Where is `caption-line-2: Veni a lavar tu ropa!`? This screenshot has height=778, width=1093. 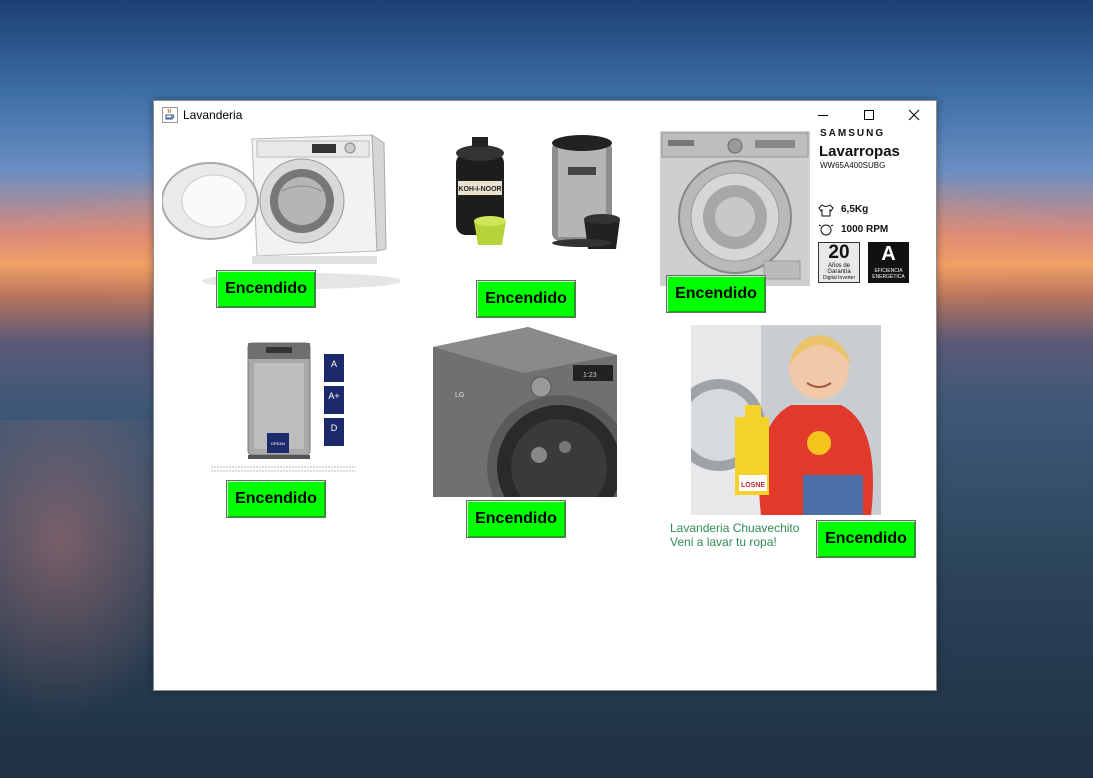
caption-line-2: Veni a lavar tu ropa! is located at coordinates (723, 542).